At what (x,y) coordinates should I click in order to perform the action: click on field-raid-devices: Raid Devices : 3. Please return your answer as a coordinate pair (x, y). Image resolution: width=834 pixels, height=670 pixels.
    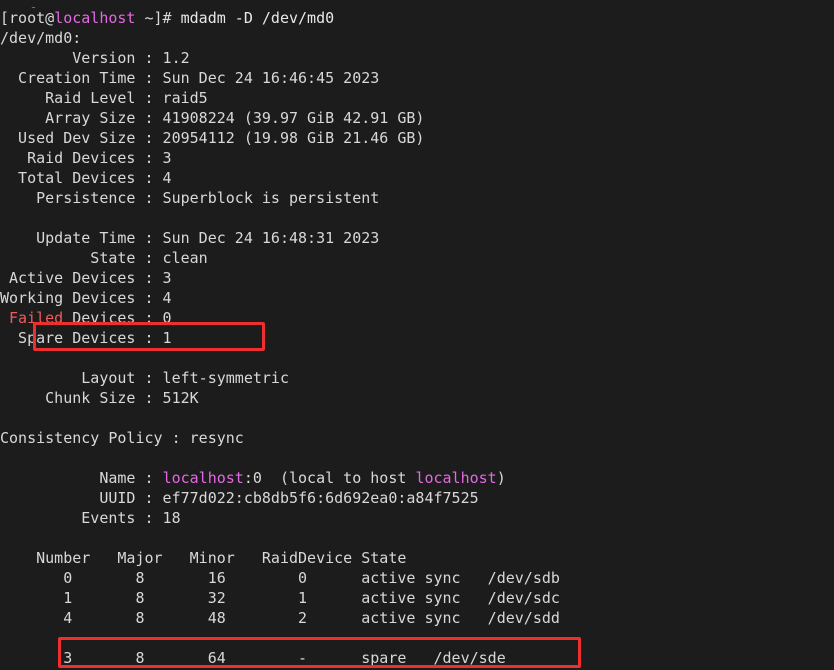
    Looking at the image, I should click on (86, 158).